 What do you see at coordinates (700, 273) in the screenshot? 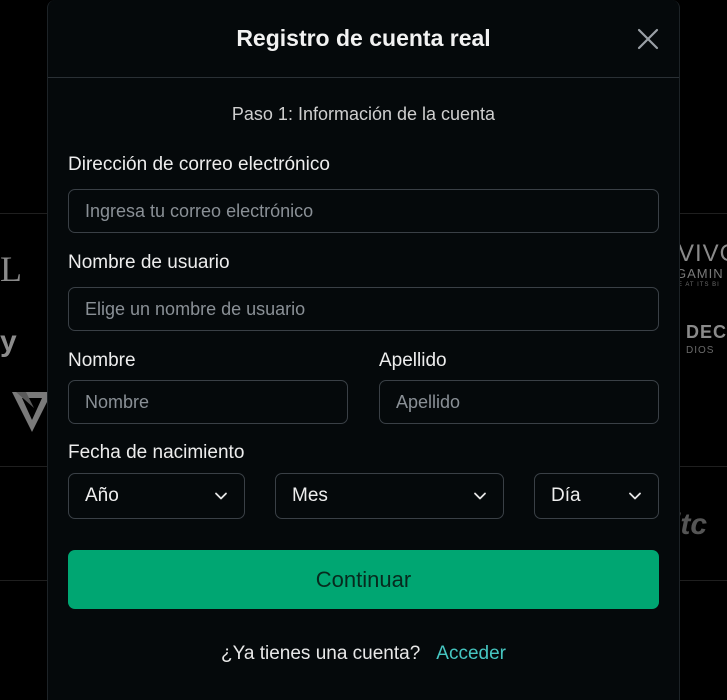
I see `background-logo-gaming: GAMIN` at bounding box center [700, 273].